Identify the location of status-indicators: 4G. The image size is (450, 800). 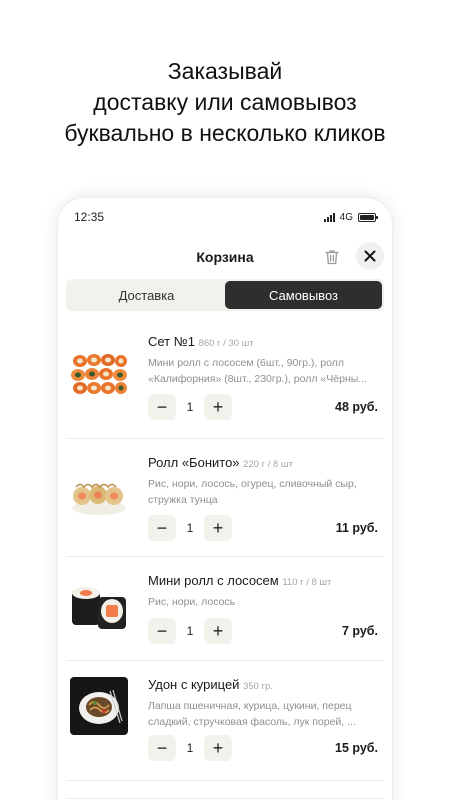
(350, 217).